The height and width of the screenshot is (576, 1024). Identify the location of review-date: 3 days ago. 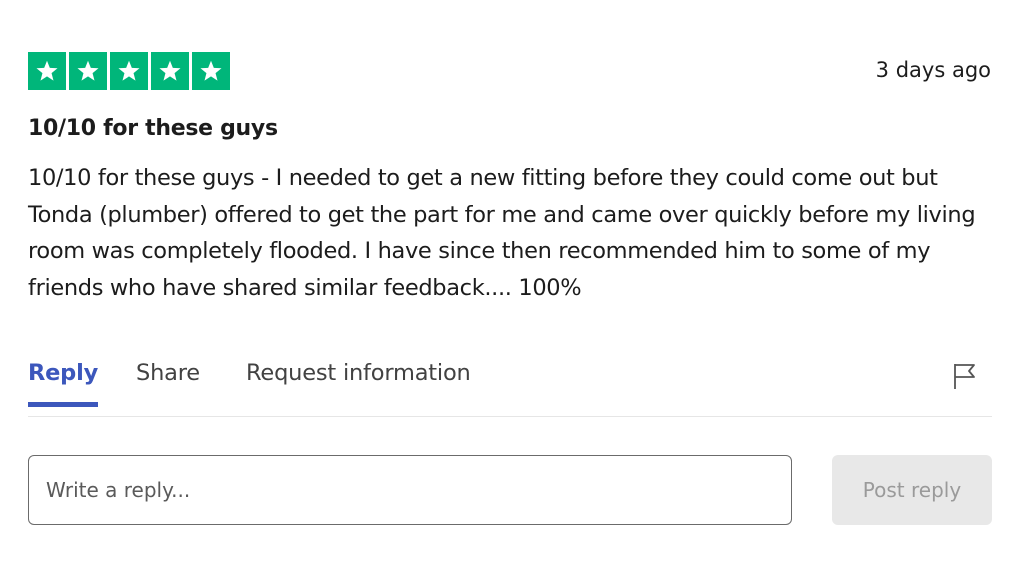
(933, 70).